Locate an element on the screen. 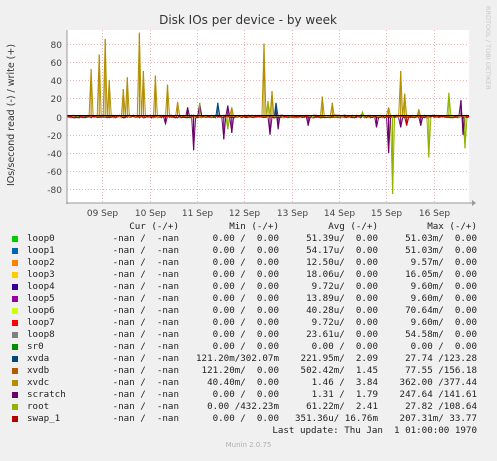 The height and width of the screenshot is (461, 497). legend-max: 247.64 /141.61 is located at coordinates (438, 394).